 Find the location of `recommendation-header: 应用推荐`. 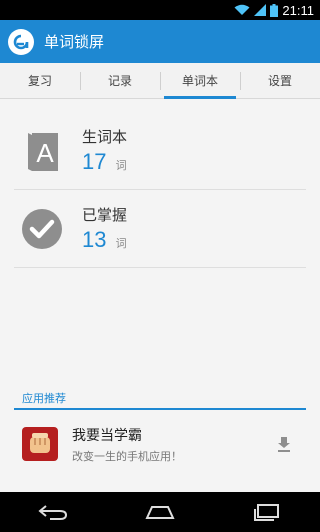

recommendation-header: 应用推荐 is located at coordinates (160, 399).